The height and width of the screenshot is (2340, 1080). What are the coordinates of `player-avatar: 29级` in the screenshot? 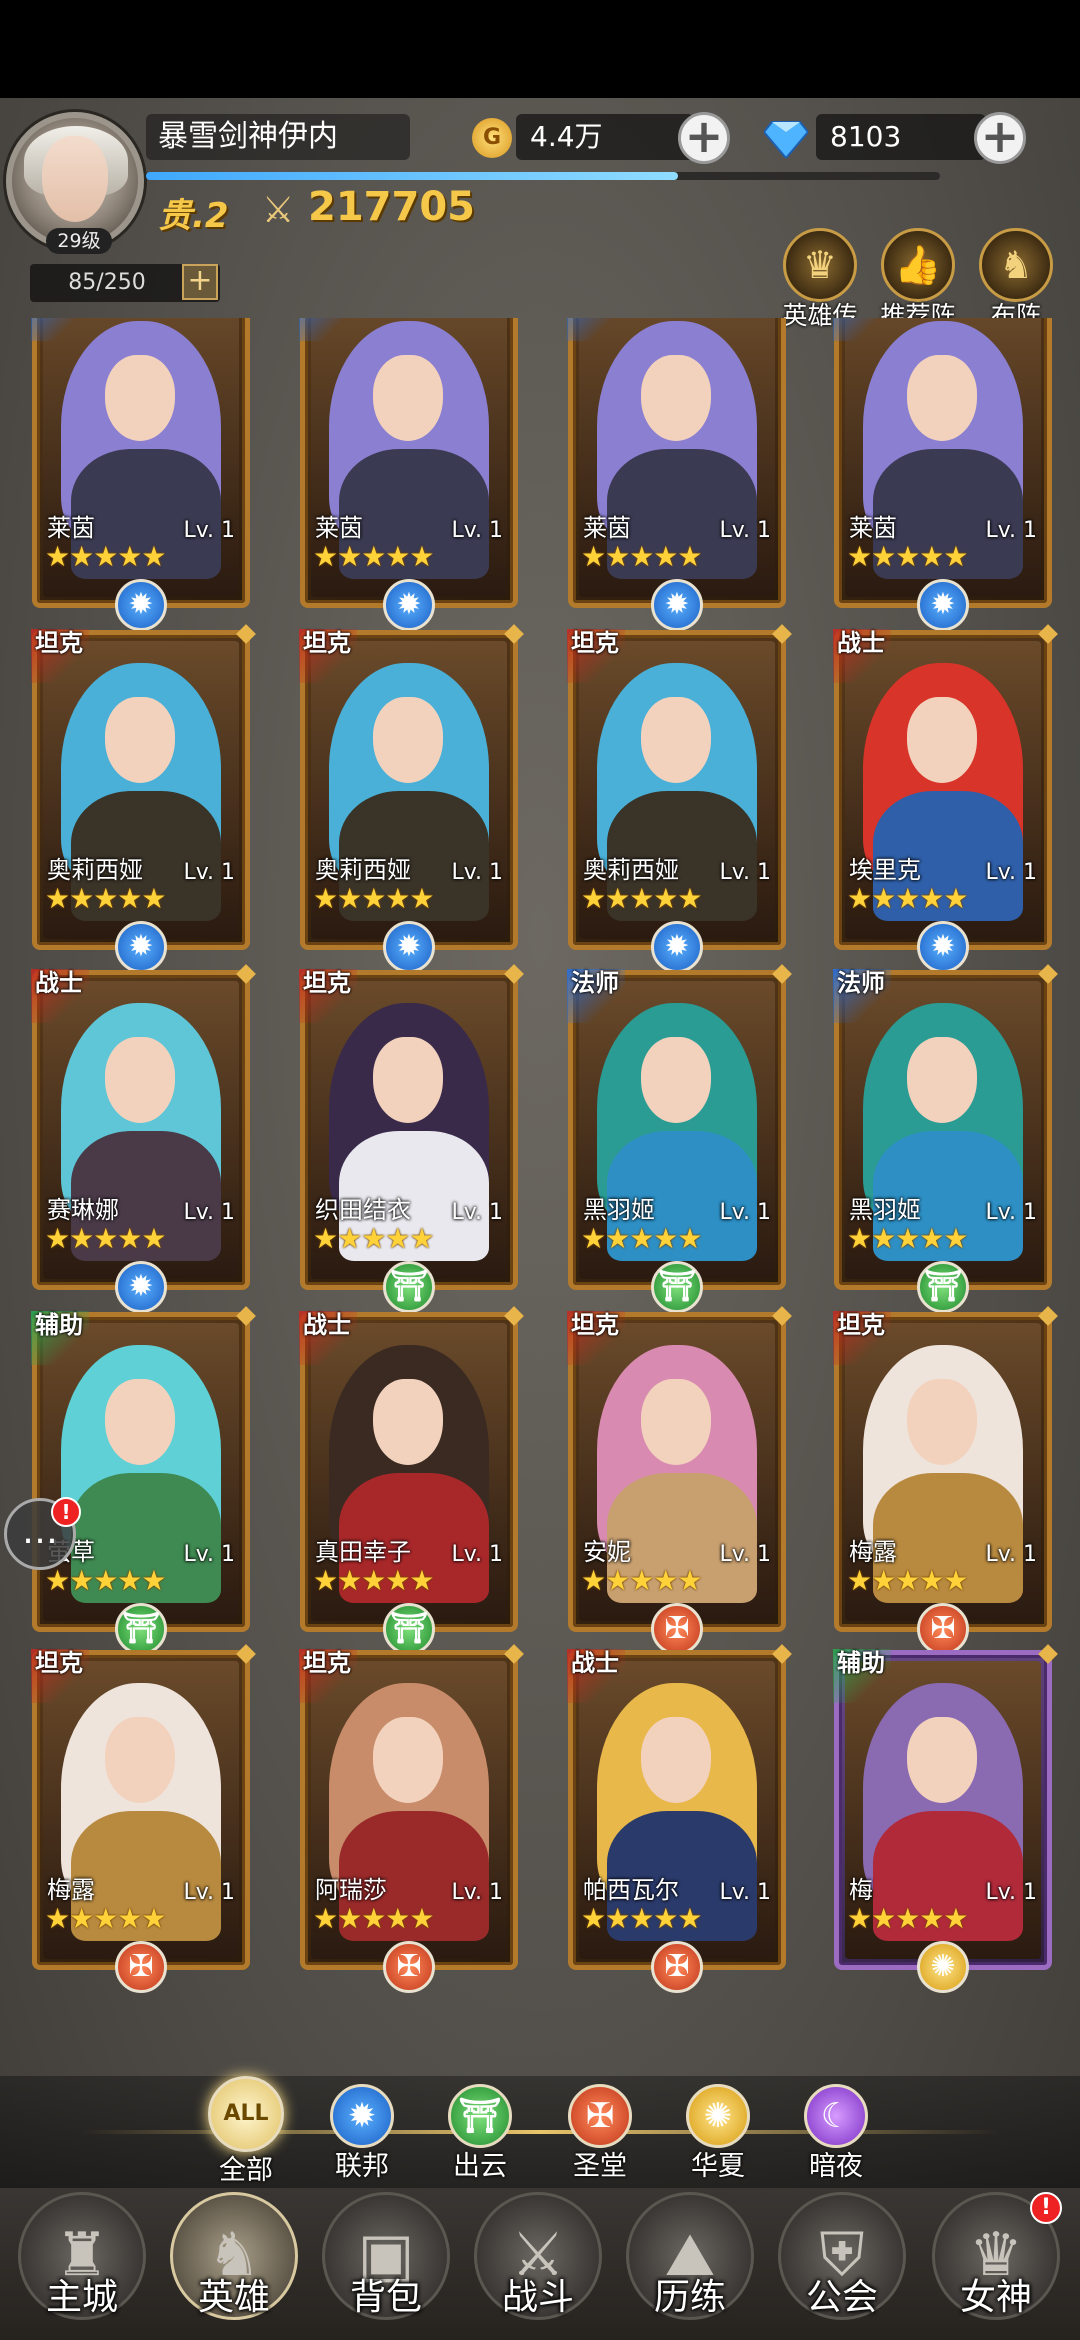 It's located at (75, 183).